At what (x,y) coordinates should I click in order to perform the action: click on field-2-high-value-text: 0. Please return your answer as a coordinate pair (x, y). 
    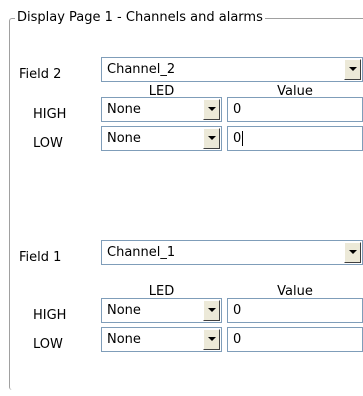
    Looking at the image, I should click on (237, 109).